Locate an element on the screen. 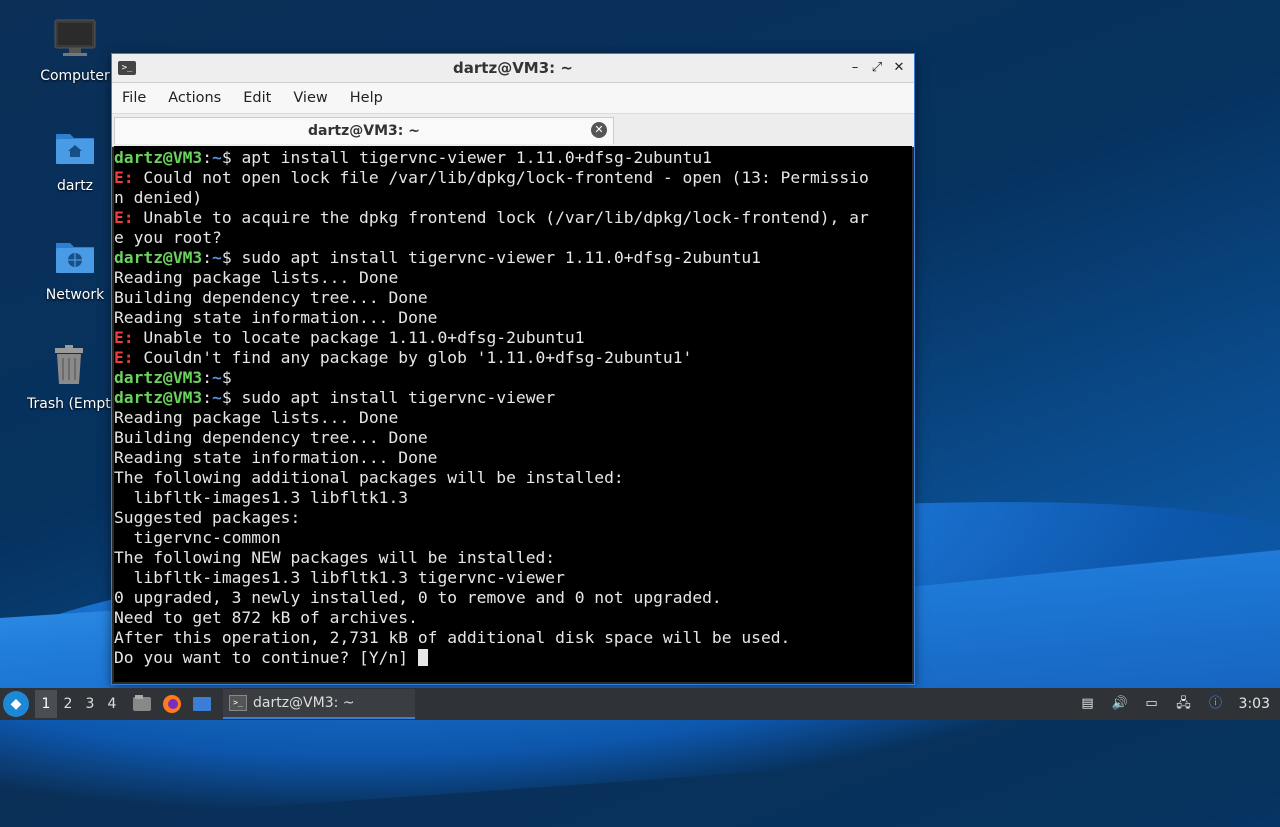  terminal-line: n denied) is located at coordinates (513, 198).